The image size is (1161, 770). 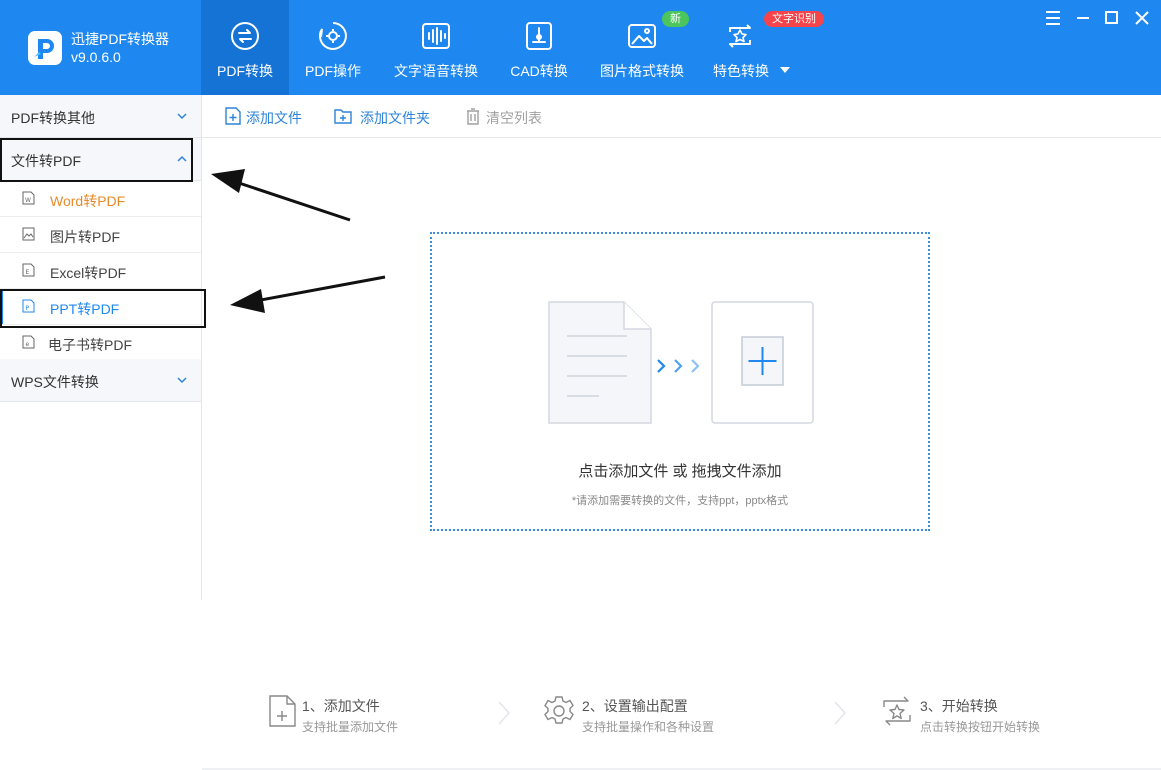 I want to click on document-to-add-illustration, so click(x=681, y=363).